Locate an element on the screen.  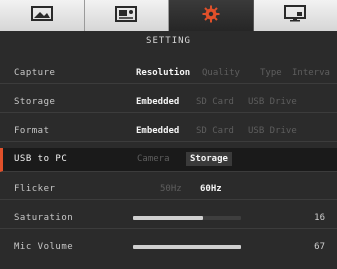
tab-video is located at coordinates (126, 15).